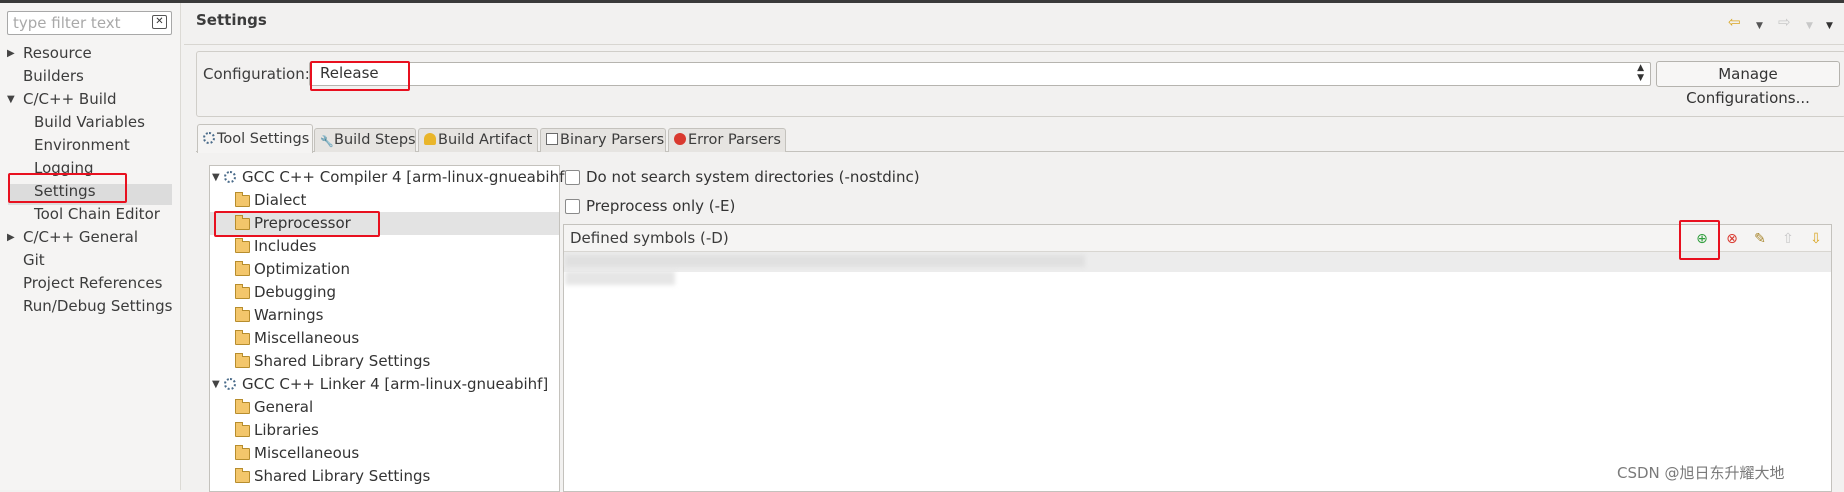 The height and width of the screenshot is (492, 1844). Describe the element at coordinates (922, 1) in the screenshot. I see `window-top-border` at that location.